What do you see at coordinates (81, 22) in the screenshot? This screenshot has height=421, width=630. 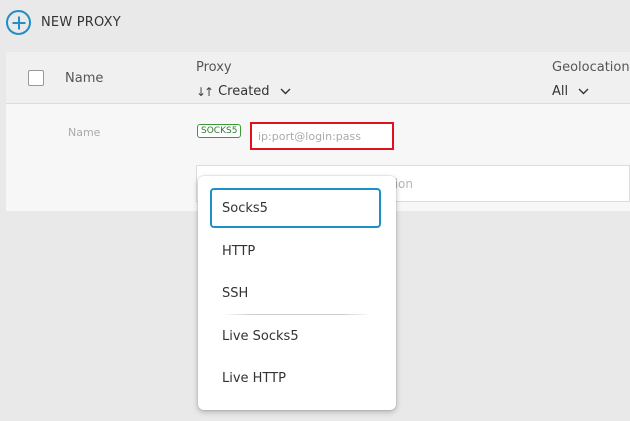 I see `new-proxy-label: NEW PROXY` at bounding box center [81, 22].